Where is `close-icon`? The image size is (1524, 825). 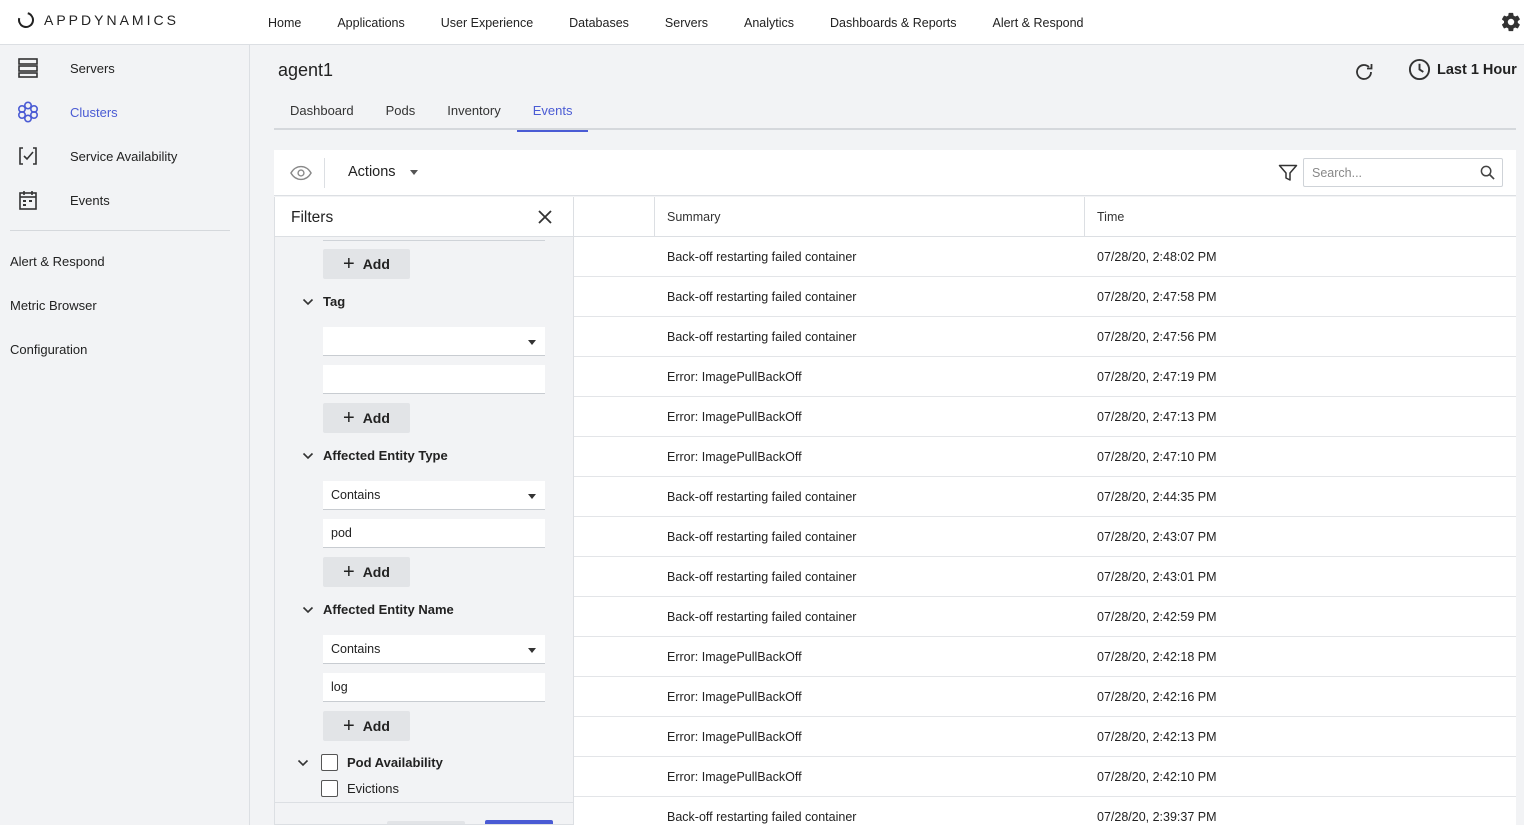 close-icon is located at coordinates (545, 217).